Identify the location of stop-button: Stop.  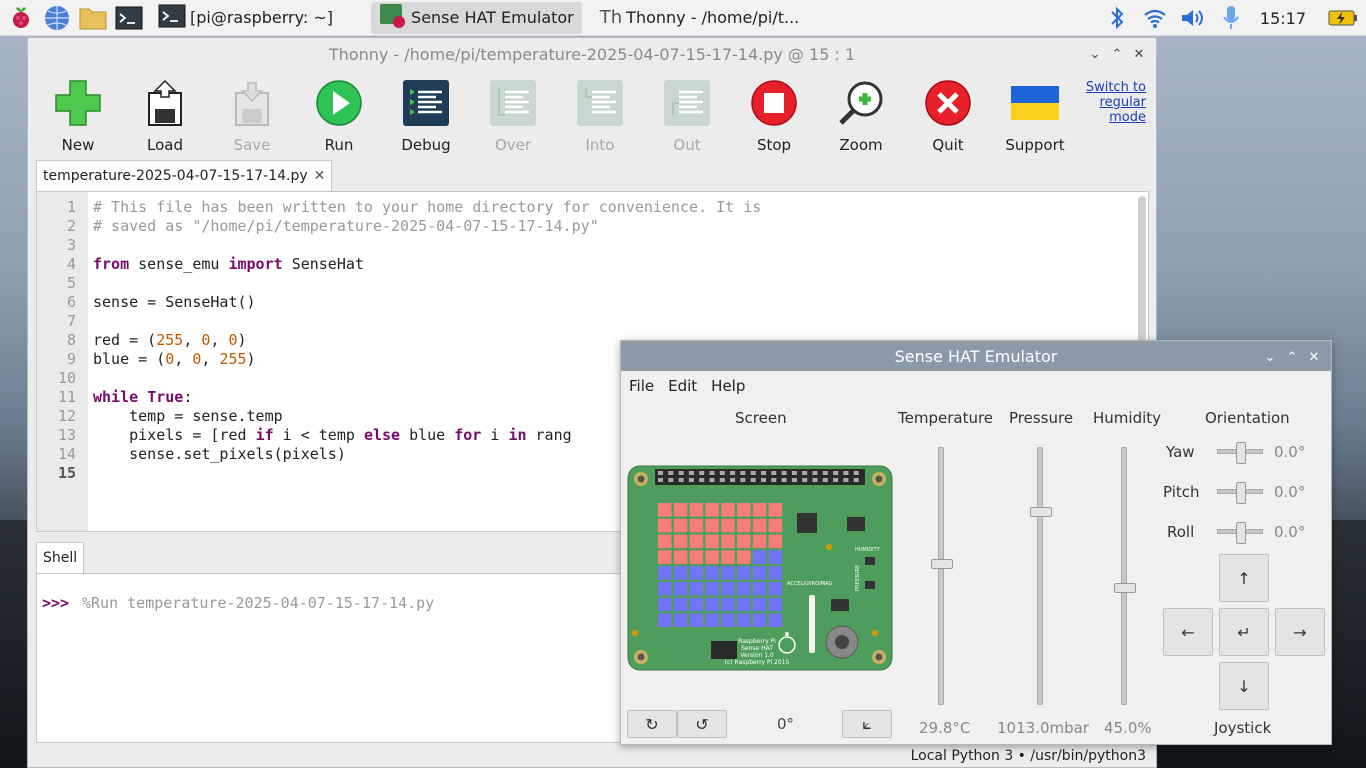
(774, 116).